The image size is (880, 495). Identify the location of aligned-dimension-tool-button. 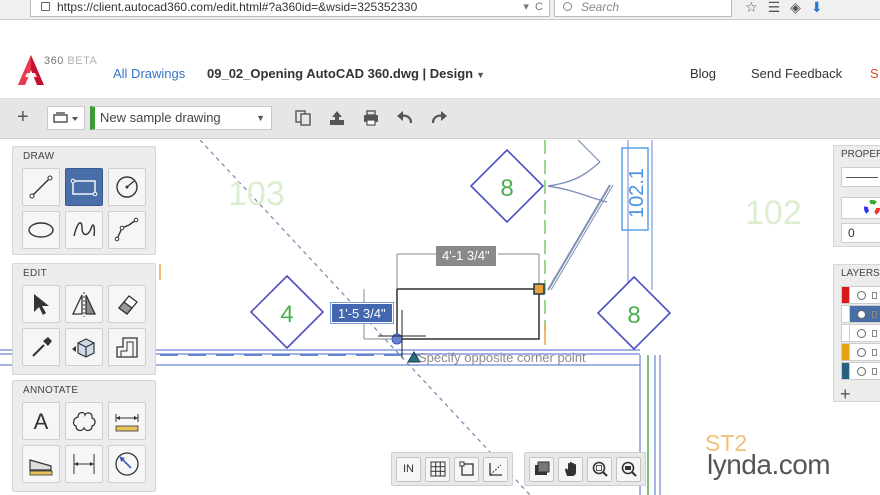
(84, 464).